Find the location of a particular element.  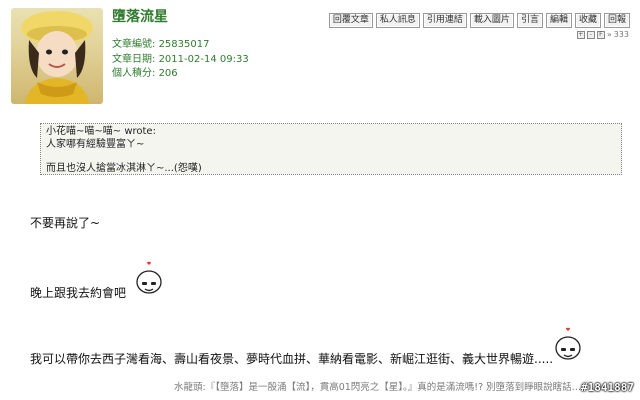

rate-arrow-icon: » is located at coordinates (609, 34).